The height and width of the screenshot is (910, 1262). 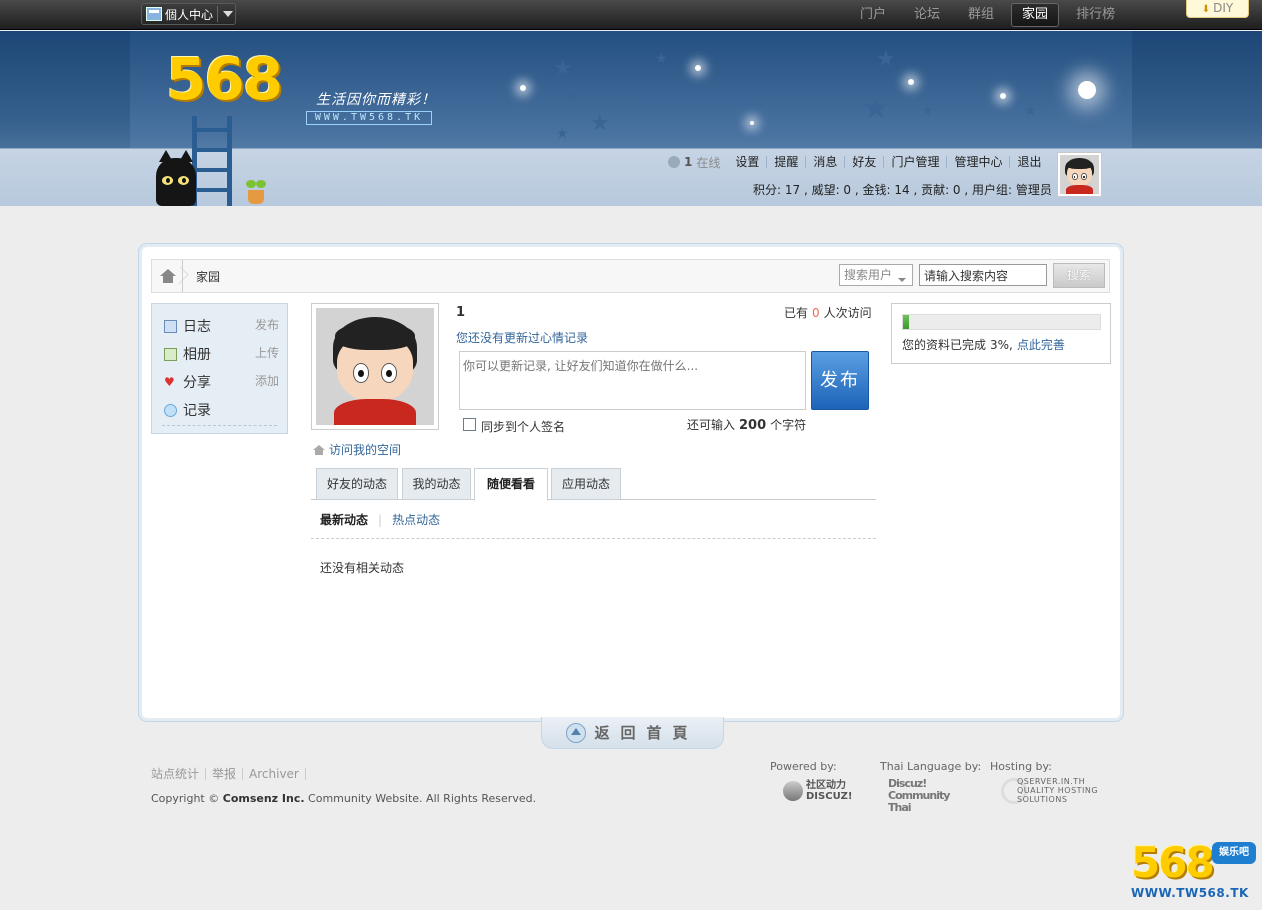 What do you see at coordinates (873, 15) in the screenshot?
I see `nav-portal: 门户` at bounding box center [873, 15].